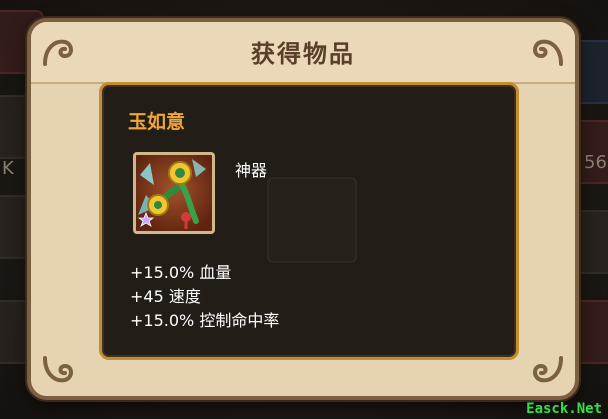  What do you see at coordinates (312, 220) in the screenshot?
I see `background-item-ghost` at bounding box center [312, 220].